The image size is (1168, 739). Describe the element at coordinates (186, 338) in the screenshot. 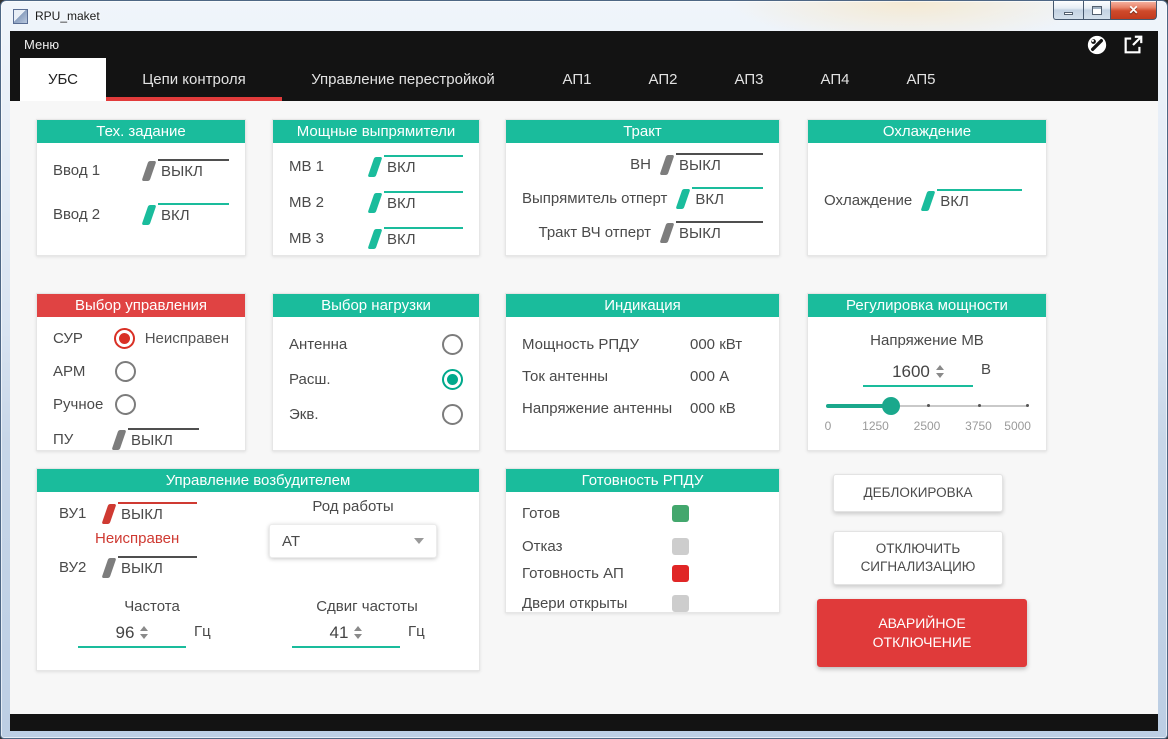

I see `fault-note: Неисправен` at that location.